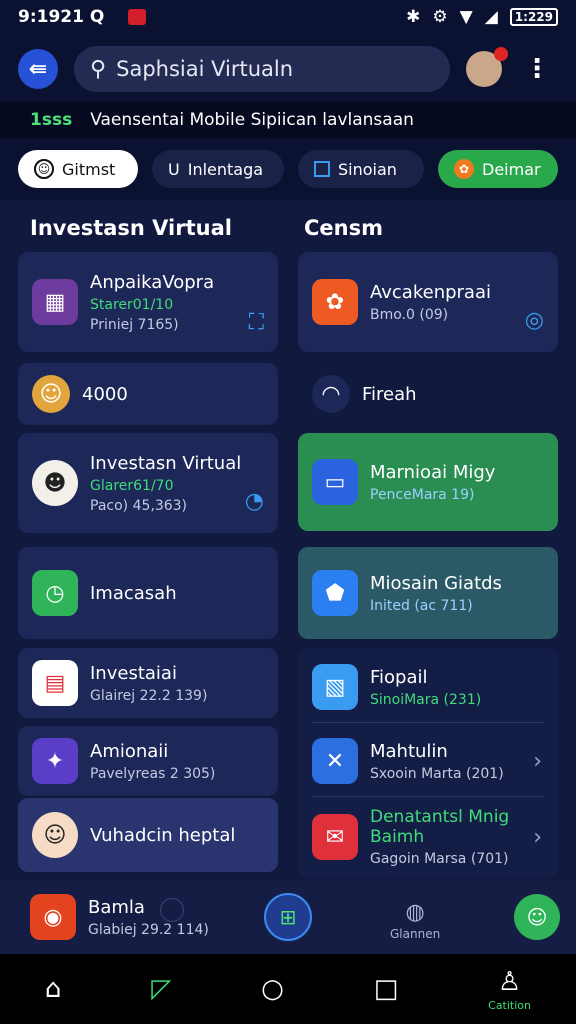  I want to click on nav-profile-label: Catition, so click(510, 1005).